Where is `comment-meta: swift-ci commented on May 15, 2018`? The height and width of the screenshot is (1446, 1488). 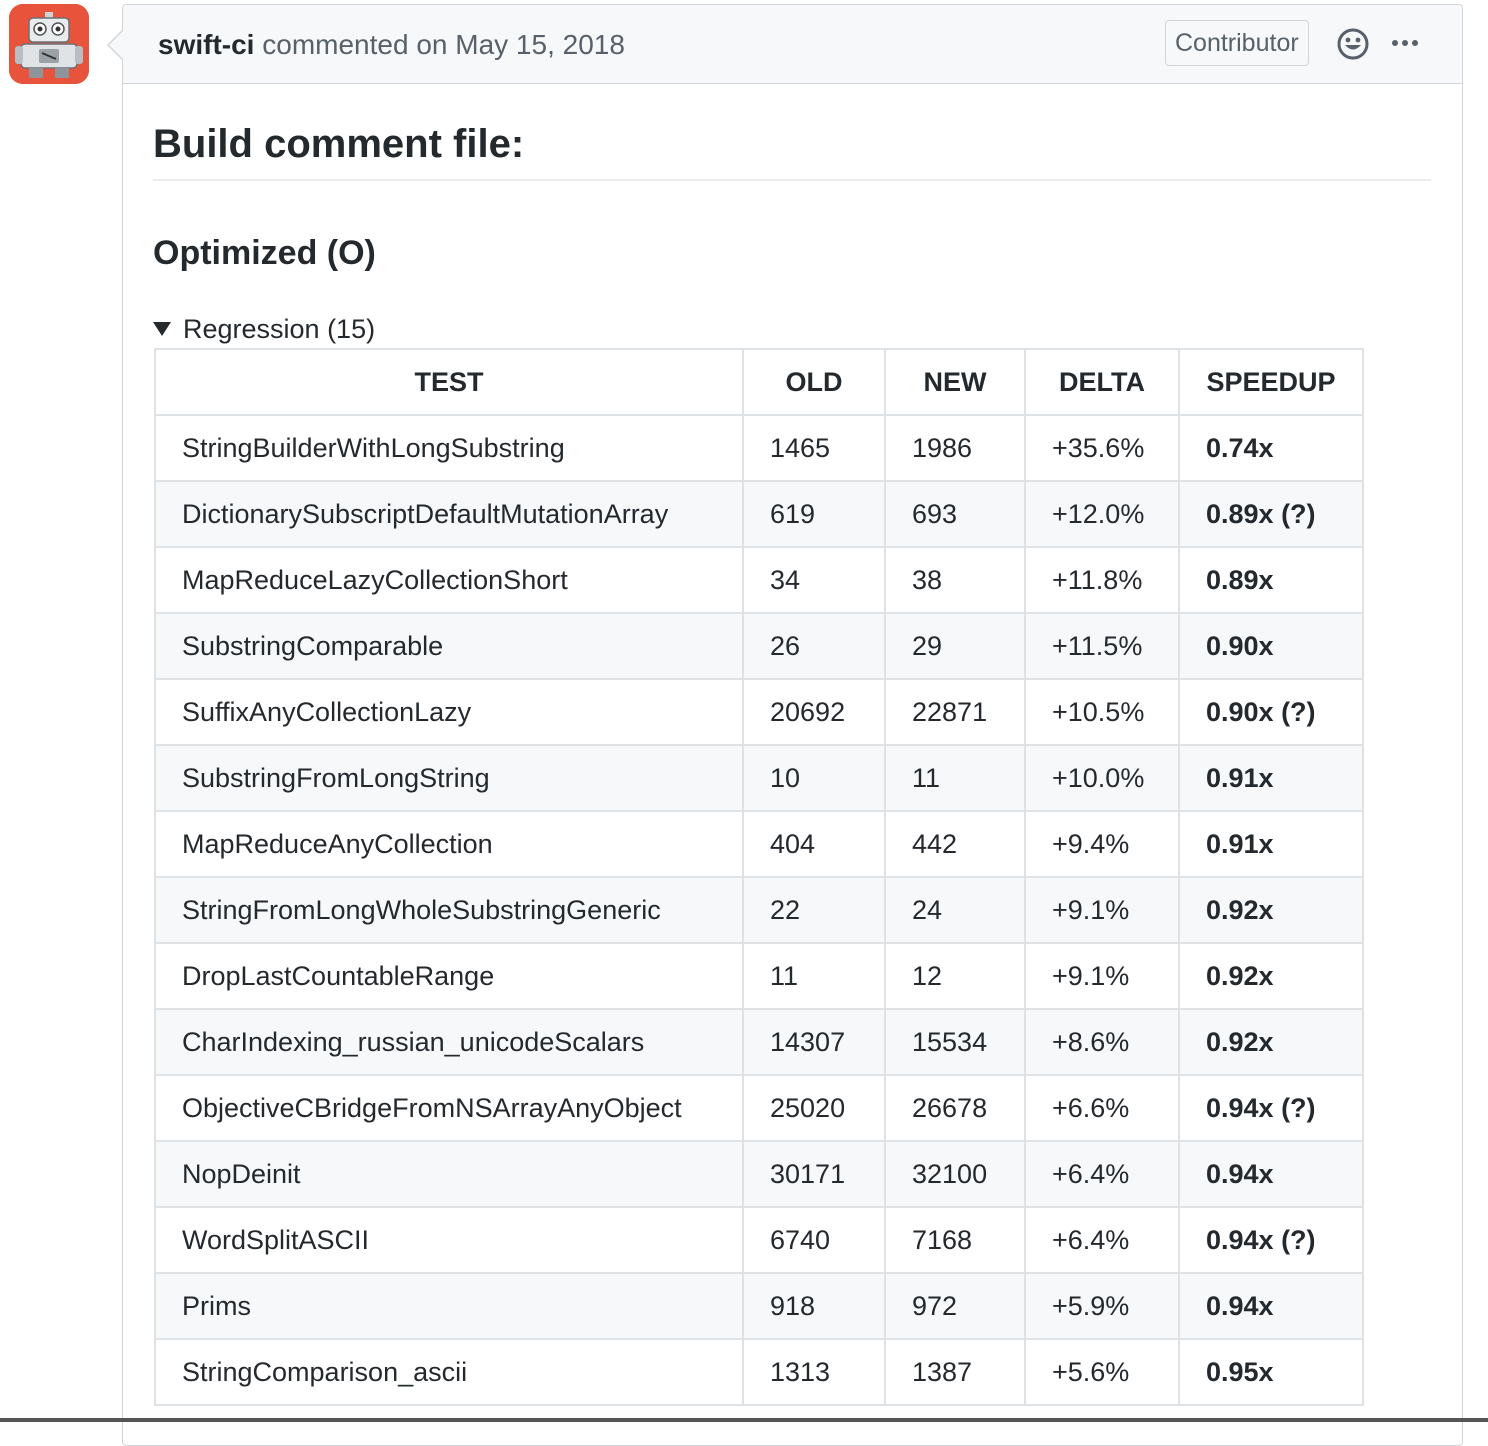
comment-meta: swift-ci commented on May 15, 2018 is located at coordinates (391, 45).